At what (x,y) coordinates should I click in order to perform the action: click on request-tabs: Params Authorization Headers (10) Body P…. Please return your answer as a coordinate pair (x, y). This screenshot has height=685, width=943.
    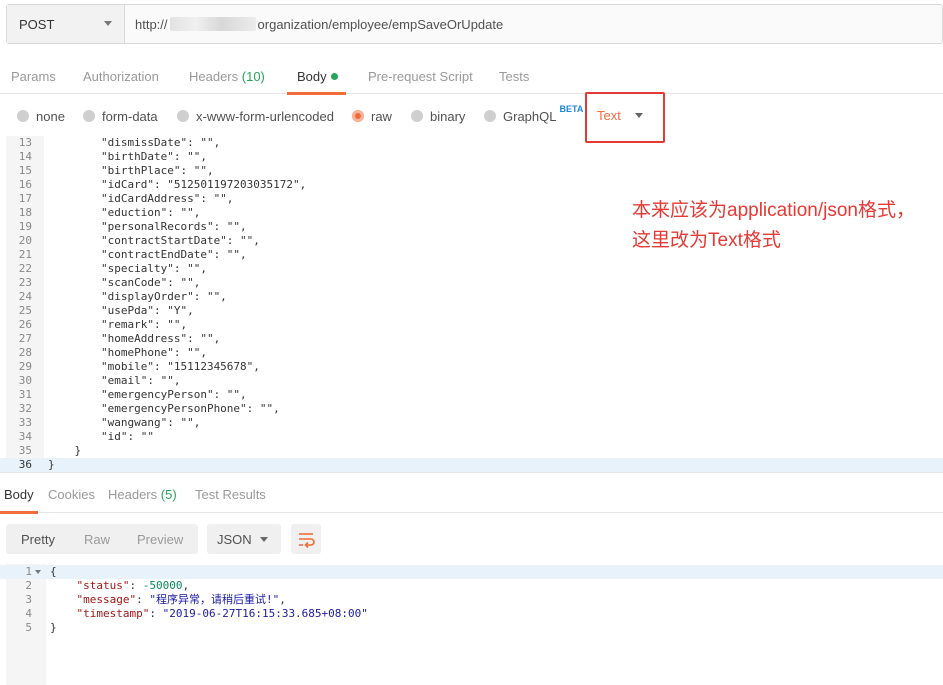
    Looking at the image, I should click on (471, 74).